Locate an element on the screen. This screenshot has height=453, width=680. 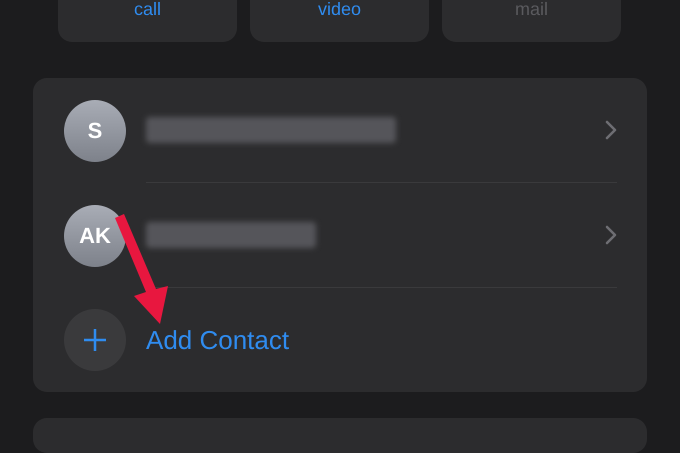
add-contact-label: Add Contact is located at coordinates (218, 340).